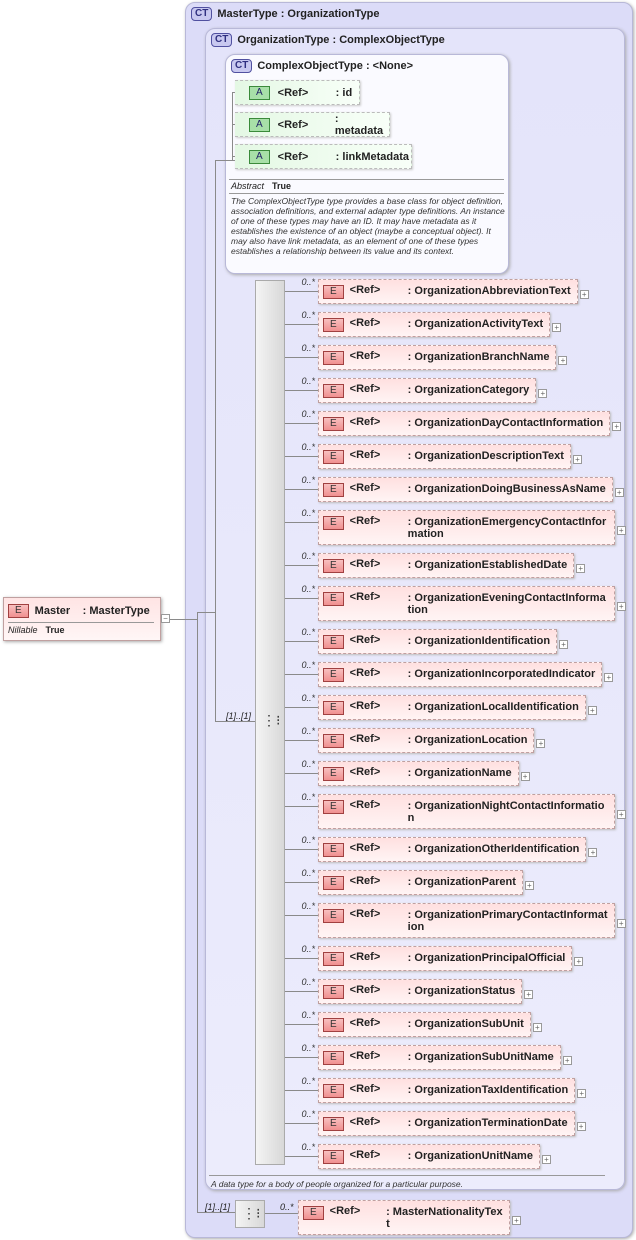  Describe the element at coordinates (452, 849) in the screenshot. I see `element-box: E <Ref>: OrganizationOtherIdentification` at that location.